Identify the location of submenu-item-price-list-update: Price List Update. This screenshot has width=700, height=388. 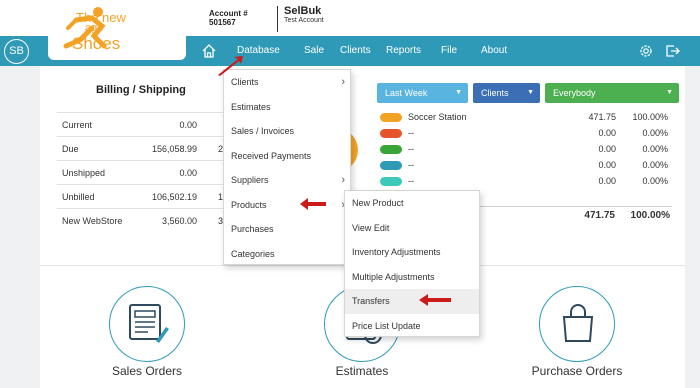
(412, 326).